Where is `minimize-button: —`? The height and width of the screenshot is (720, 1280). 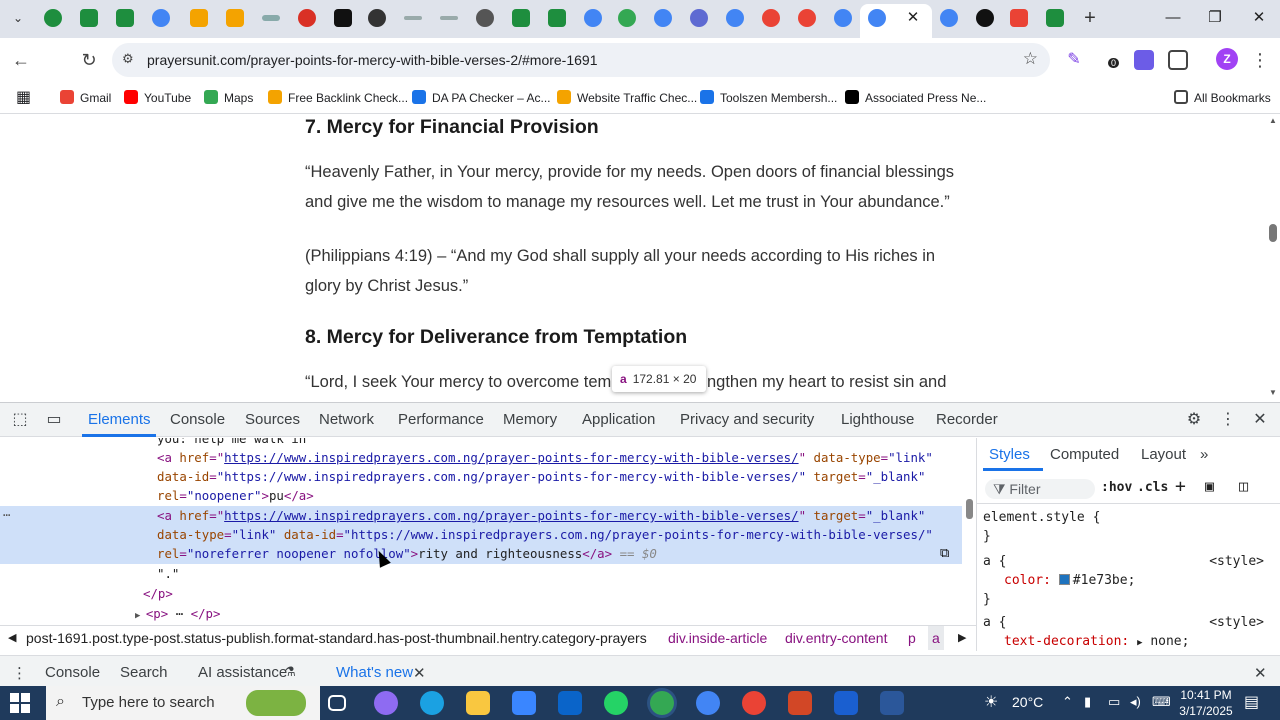 minimize-button: — is located at coordinates (1173, 18).